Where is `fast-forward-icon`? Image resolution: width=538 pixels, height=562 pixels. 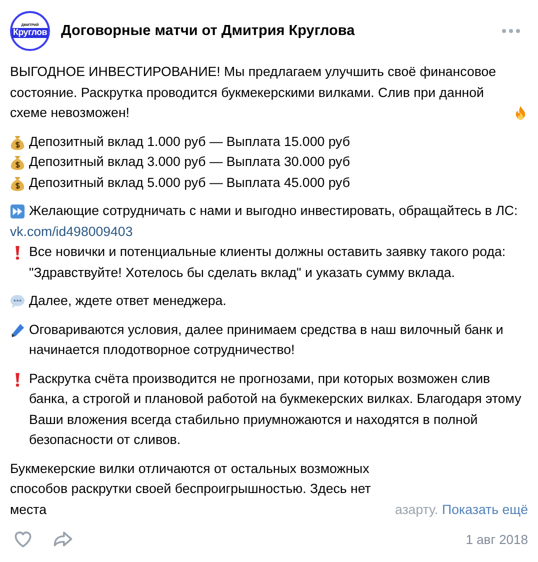 fast-forward-icon is located at coordinates (17, 211).